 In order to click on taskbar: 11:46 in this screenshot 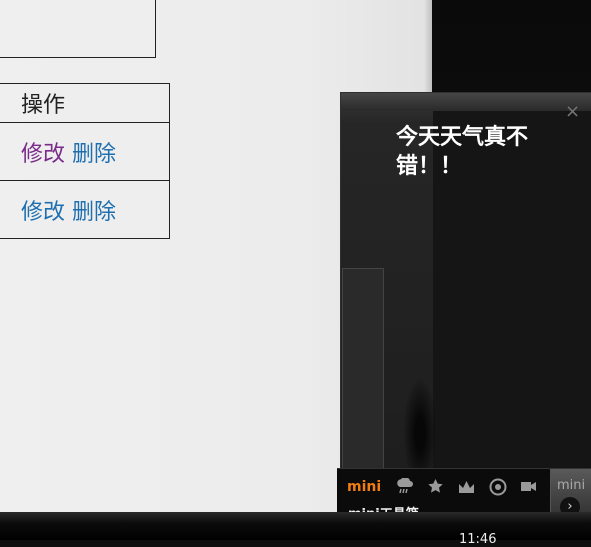, I will do `click(295, 529)`.